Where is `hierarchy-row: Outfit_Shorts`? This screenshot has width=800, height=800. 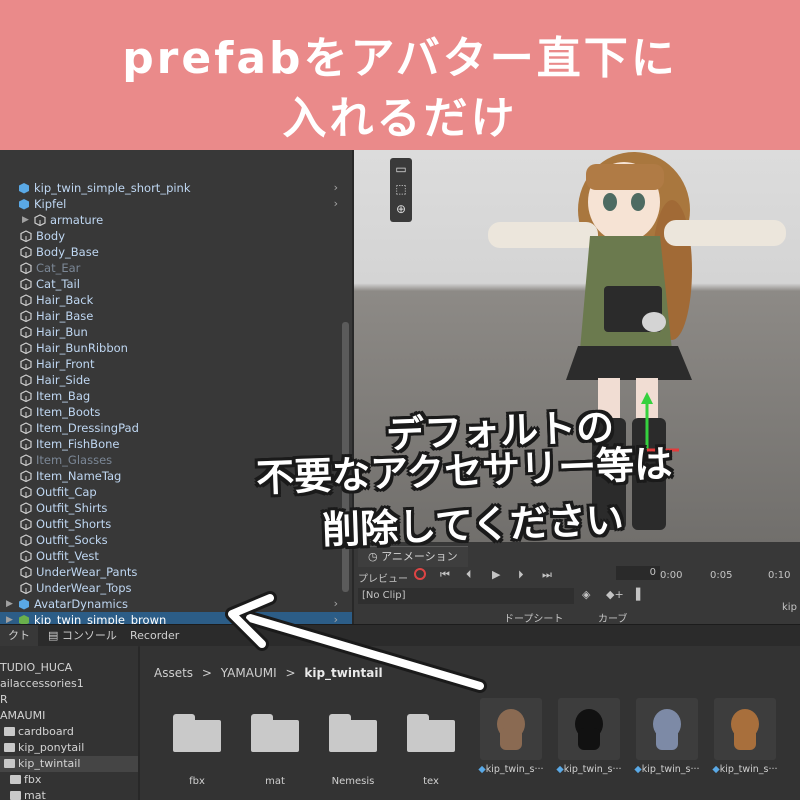 hierarchy-row: Outfit_Shorts is located at coordinates (176, 524).